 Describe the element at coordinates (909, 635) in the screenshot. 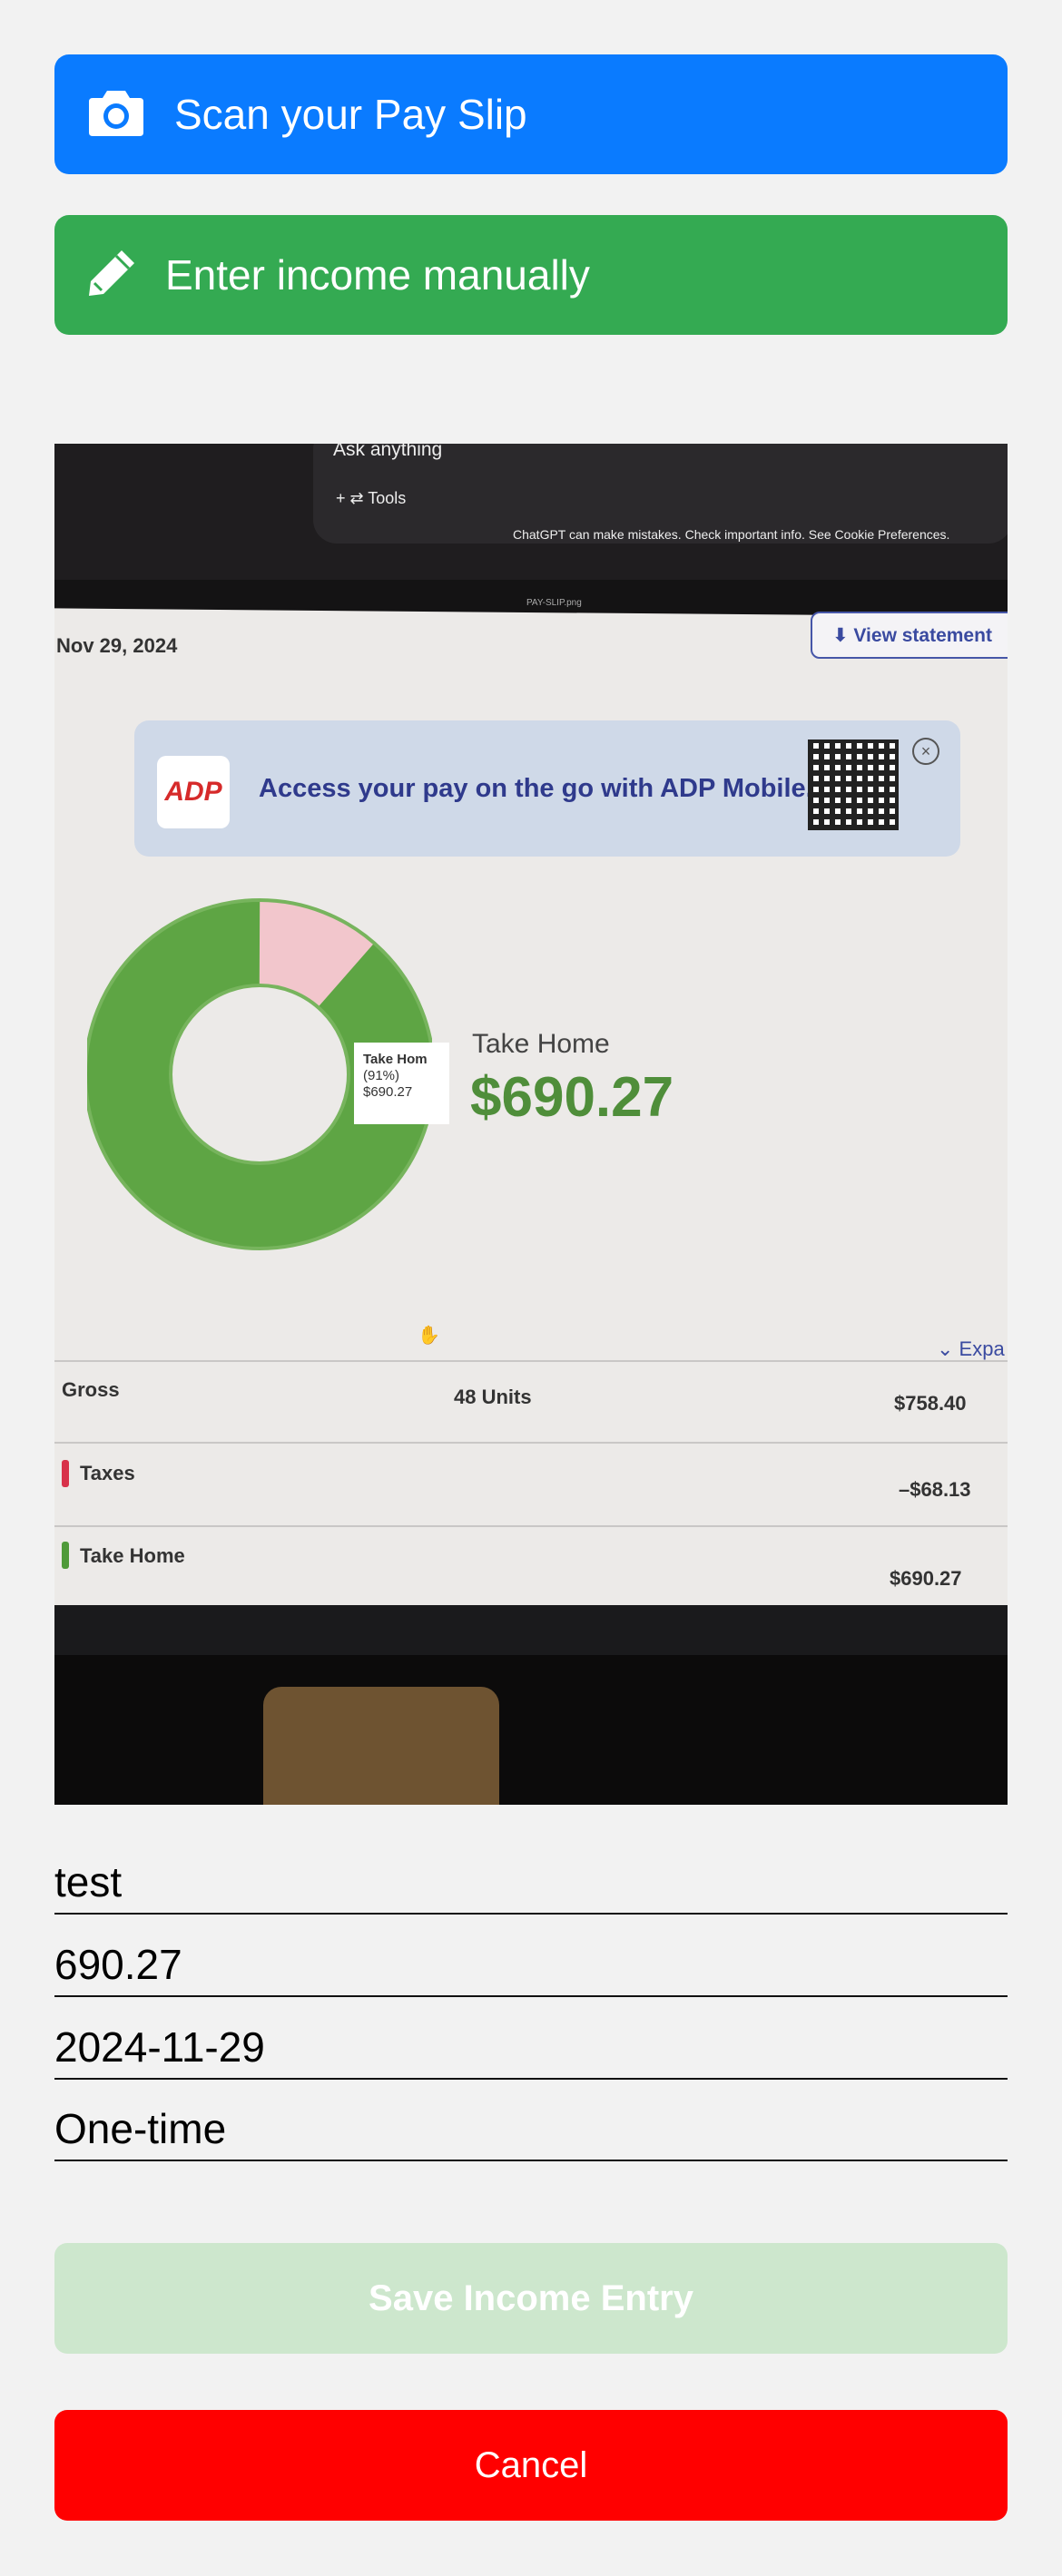

I see `photo-view-statement: ⬇ View statement` at that location.